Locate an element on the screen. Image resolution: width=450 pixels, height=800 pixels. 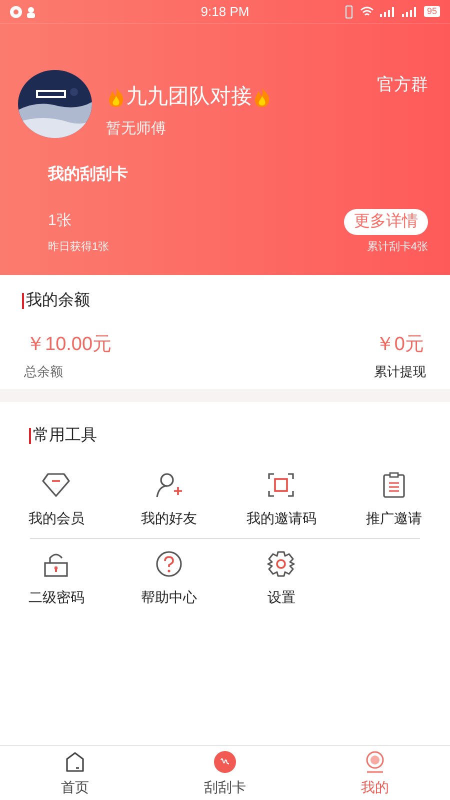
tool-button: 我的邀请码 is located at coordinates (281, 499).